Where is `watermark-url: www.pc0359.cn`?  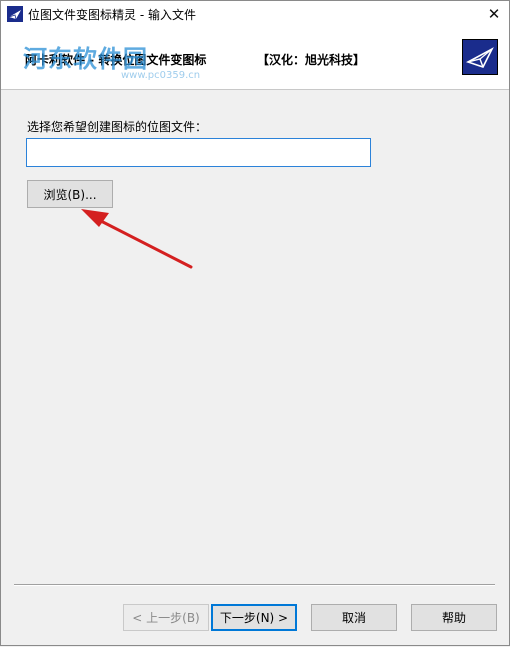 watermark-url: www.pc0359.cn is located at coordinates (161, 75).